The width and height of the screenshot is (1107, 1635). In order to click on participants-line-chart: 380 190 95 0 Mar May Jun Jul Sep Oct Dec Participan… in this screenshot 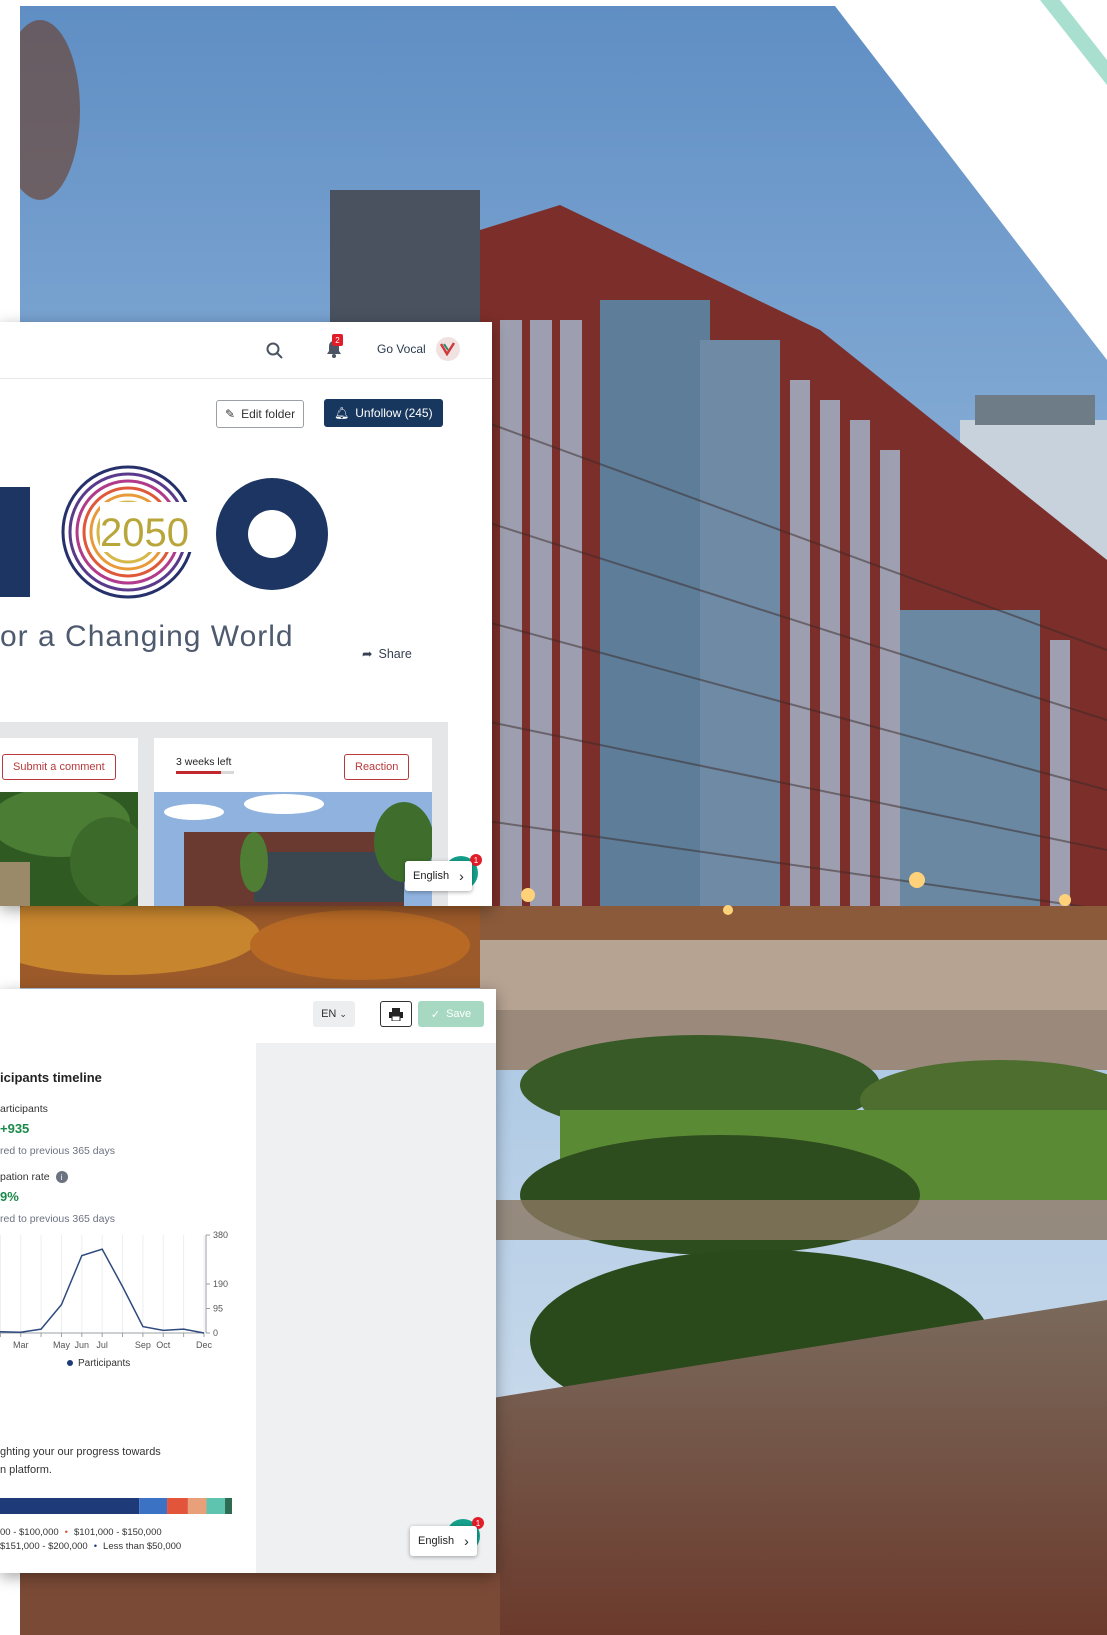, I will do `click(114, 1299)`.